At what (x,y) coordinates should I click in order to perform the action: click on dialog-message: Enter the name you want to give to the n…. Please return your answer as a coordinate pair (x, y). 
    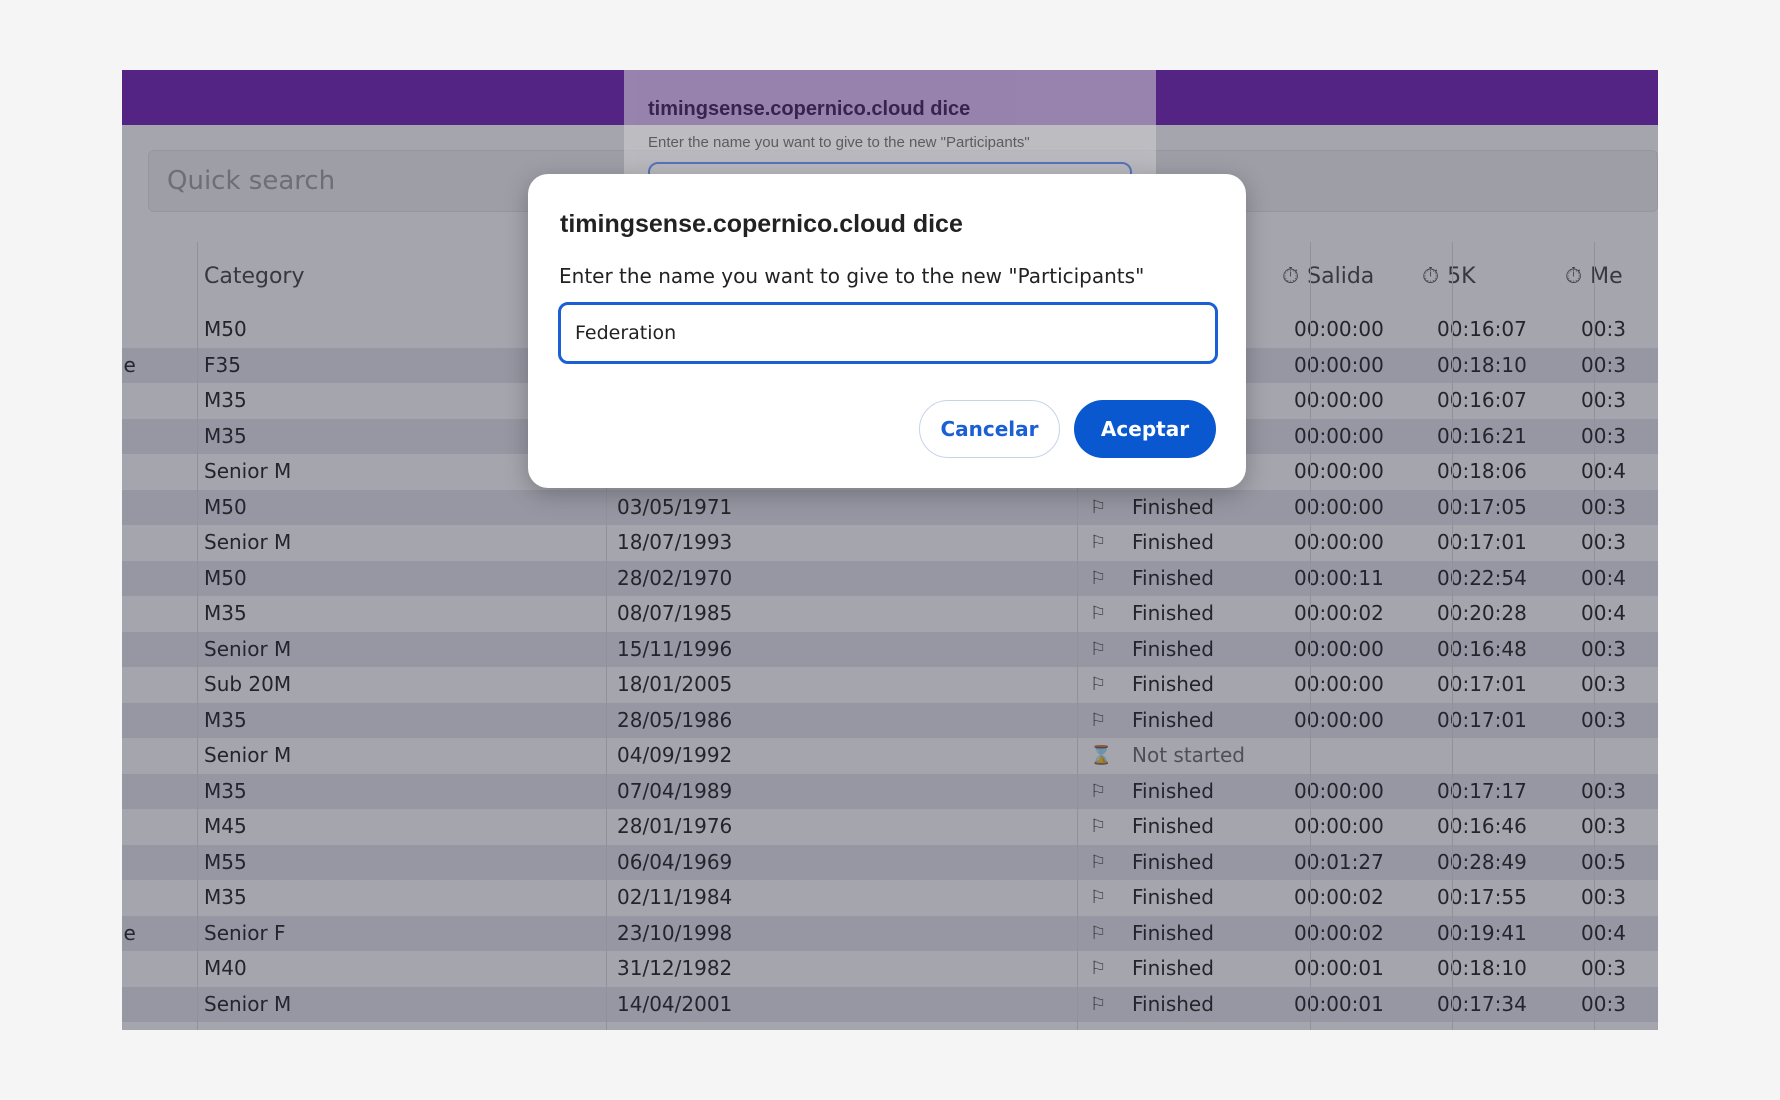
    Looking at the image, I should click on (852, 276).